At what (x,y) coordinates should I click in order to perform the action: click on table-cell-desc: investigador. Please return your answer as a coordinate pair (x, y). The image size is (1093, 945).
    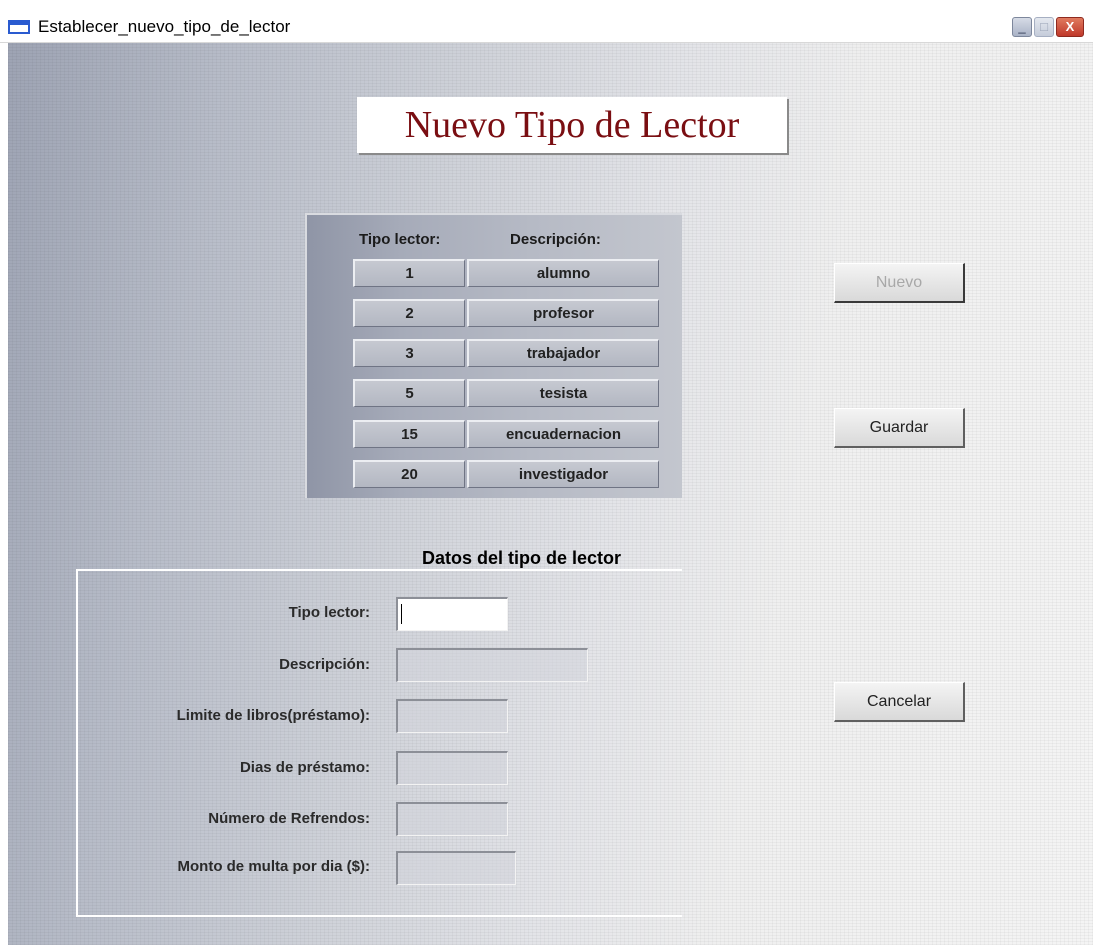
    Looking at the image, I should click on (563, 474).